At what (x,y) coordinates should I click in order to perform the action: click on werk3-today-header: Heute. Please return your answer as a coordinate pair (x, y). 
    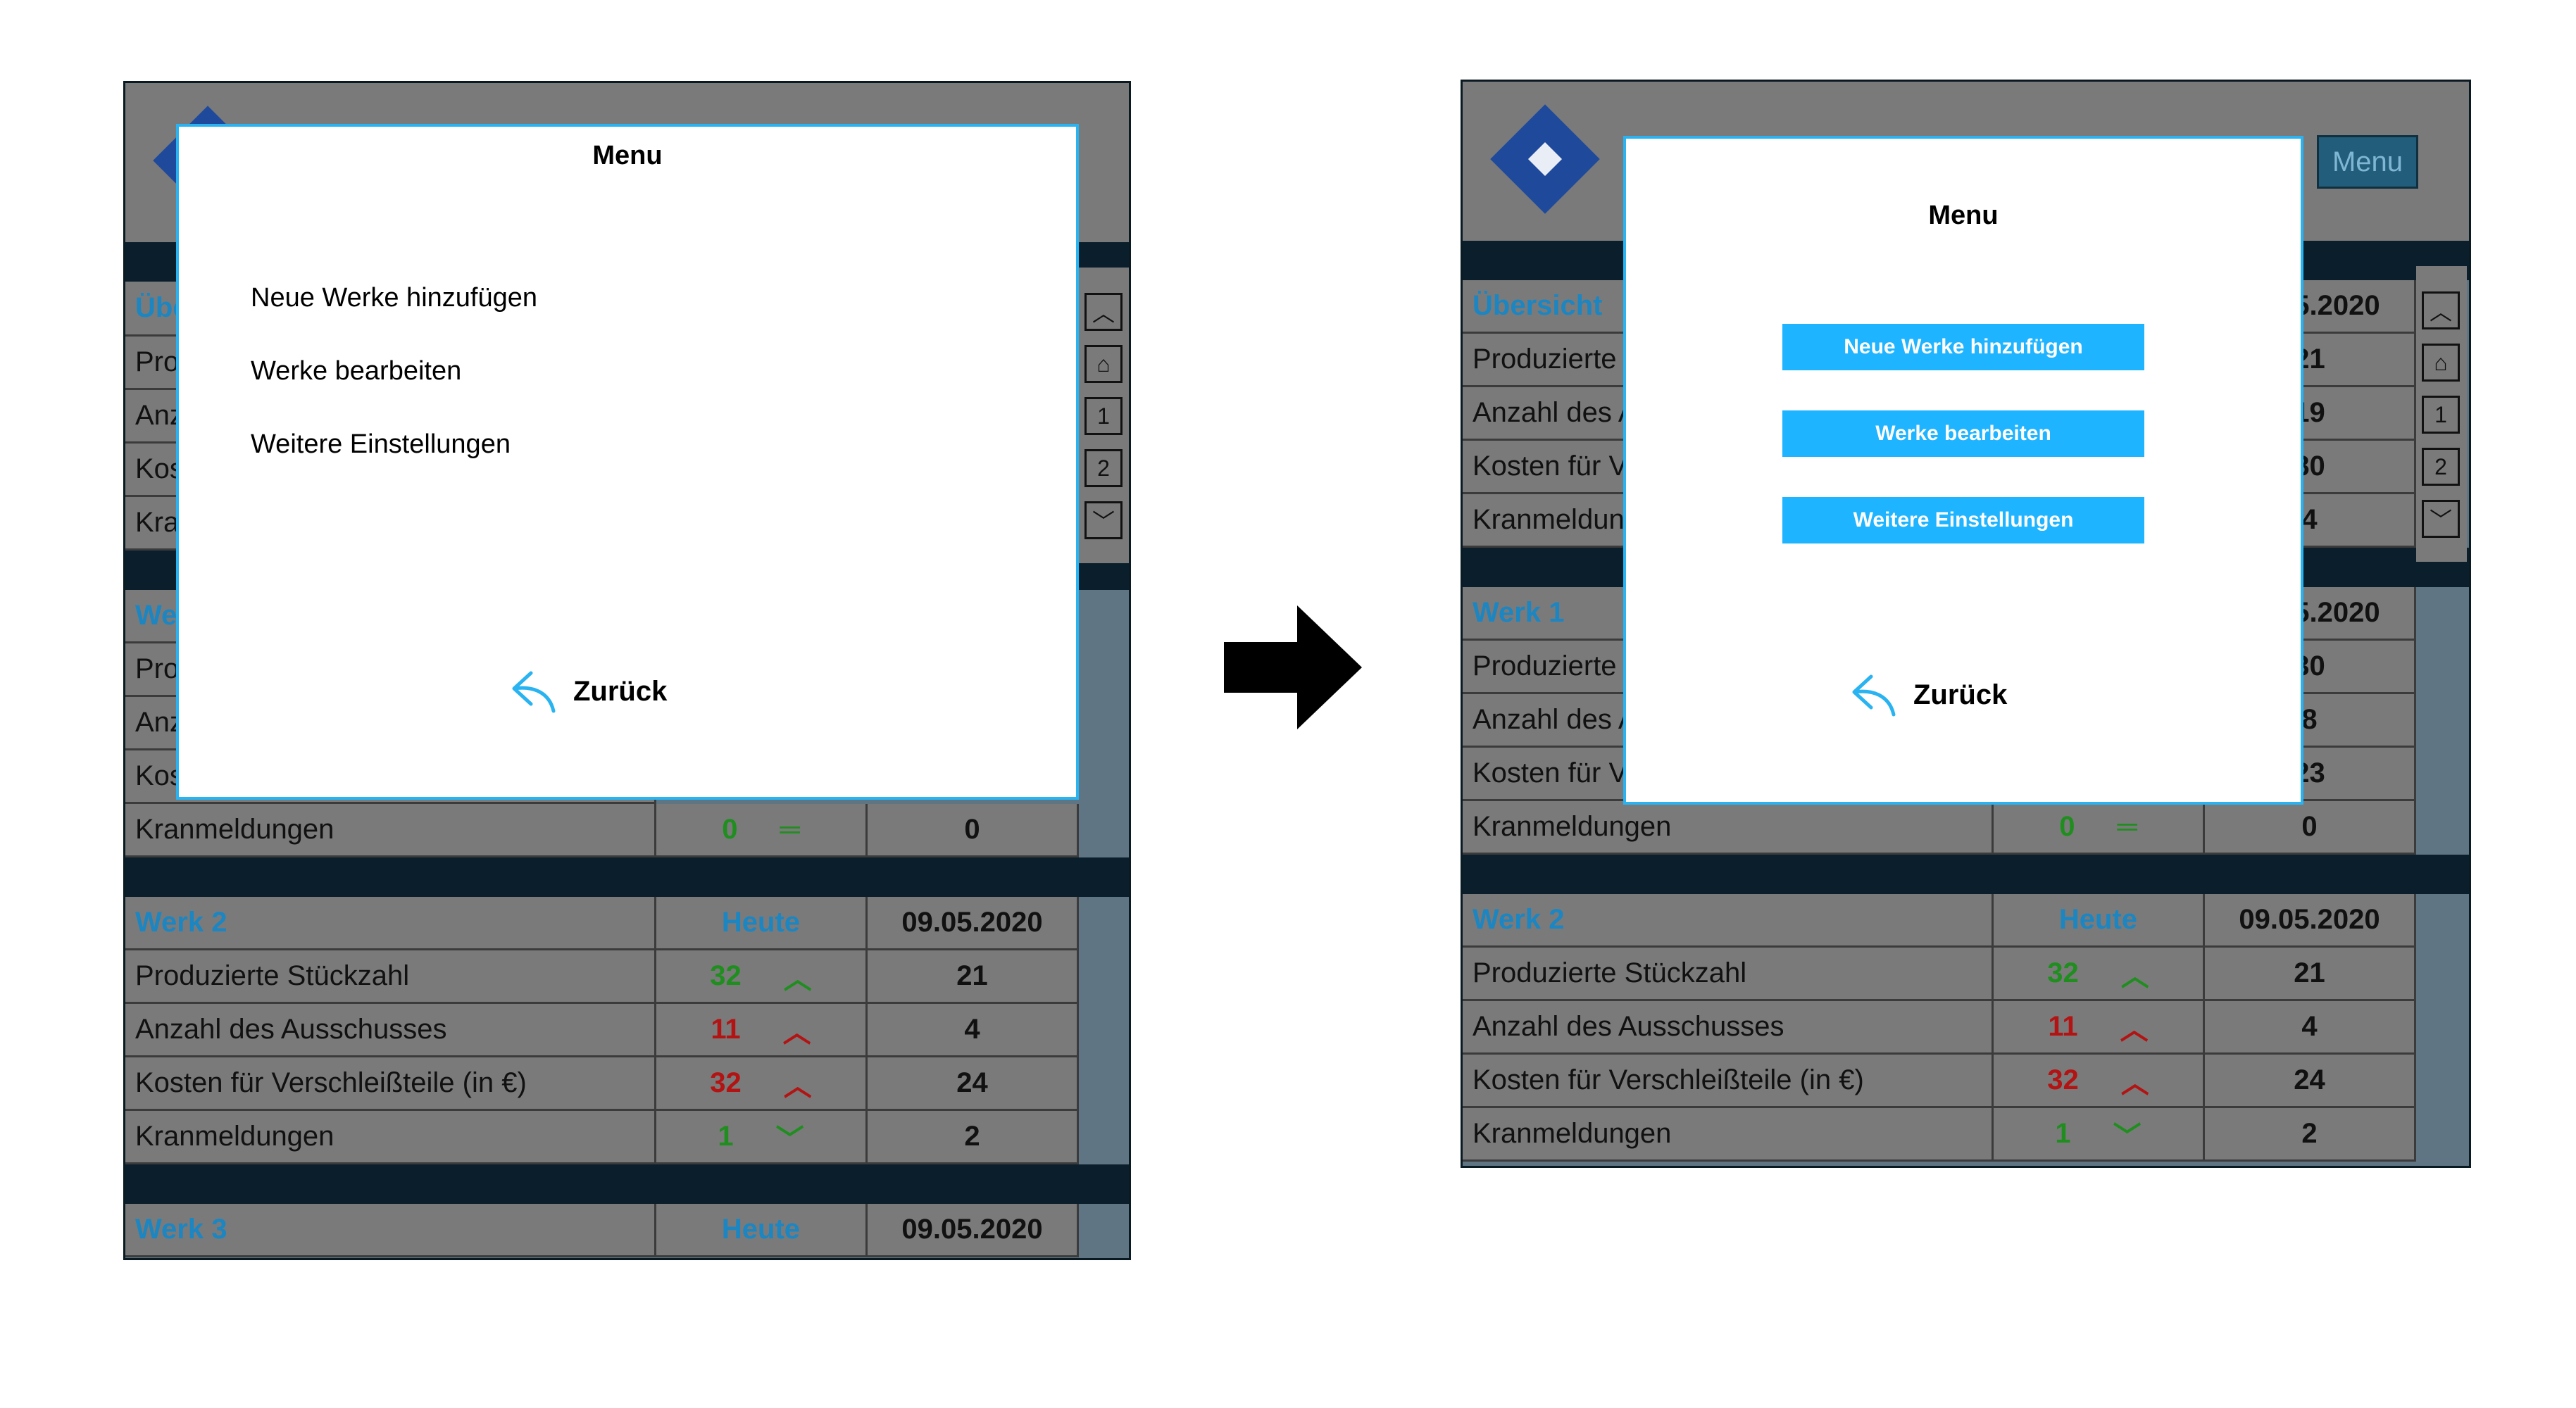
    Looking at the image, I should click on (762, 1230).